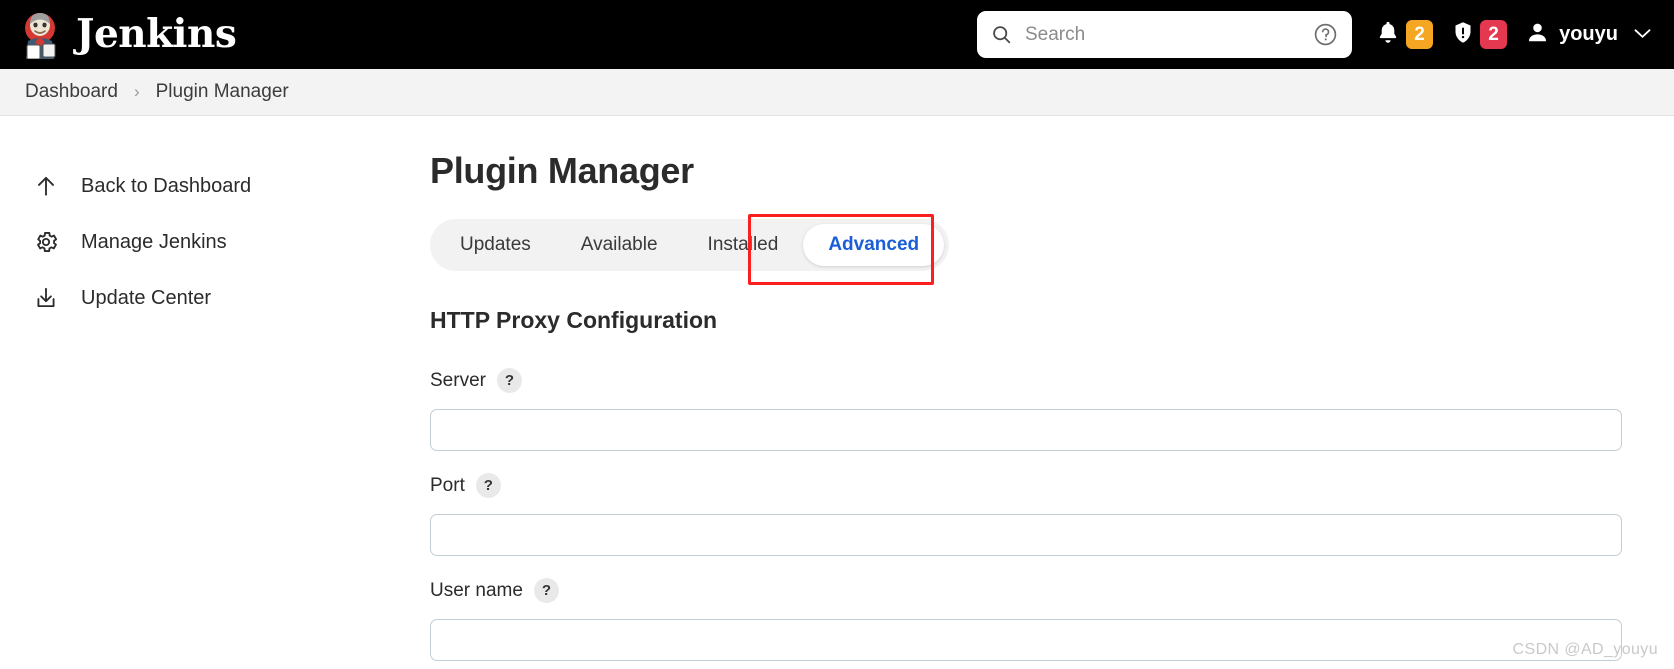 This screenshot has height=669, width=1674. Describe the element at coordinates (1026, 640) in the screenshot. I see `user-name-input` at that location.